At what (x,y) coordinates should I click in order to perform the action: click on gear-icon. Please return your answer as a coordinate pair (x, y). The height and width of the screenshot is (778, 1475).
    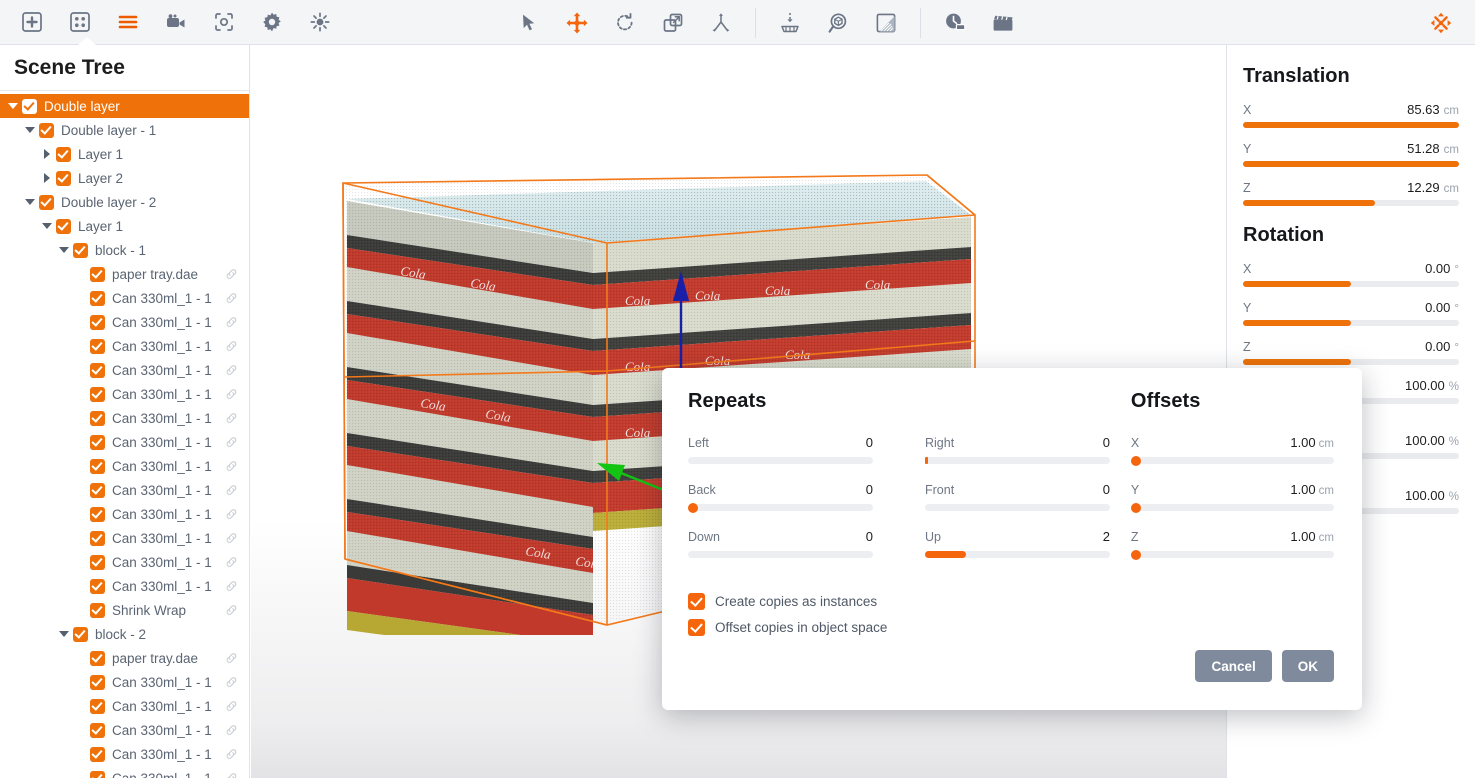
    Looking at the image, I should click on (272, 22).